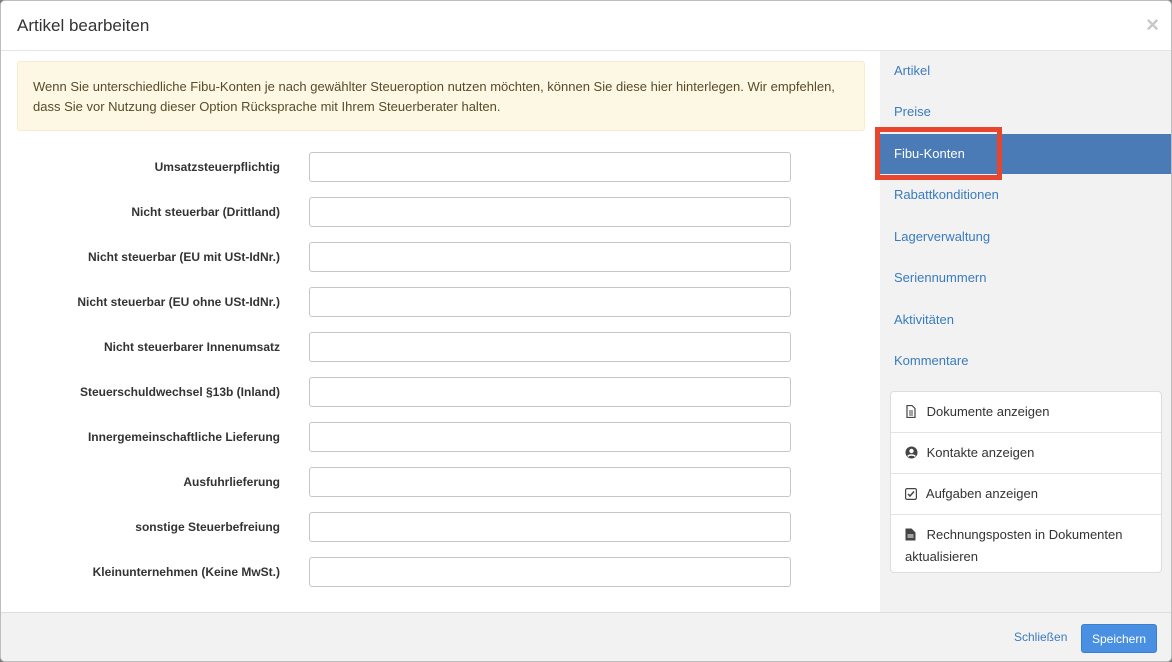  Describe the element at coordinates (550, 302) in the screenshot. I see `account-input-eu-ohne-ustid` at that location.